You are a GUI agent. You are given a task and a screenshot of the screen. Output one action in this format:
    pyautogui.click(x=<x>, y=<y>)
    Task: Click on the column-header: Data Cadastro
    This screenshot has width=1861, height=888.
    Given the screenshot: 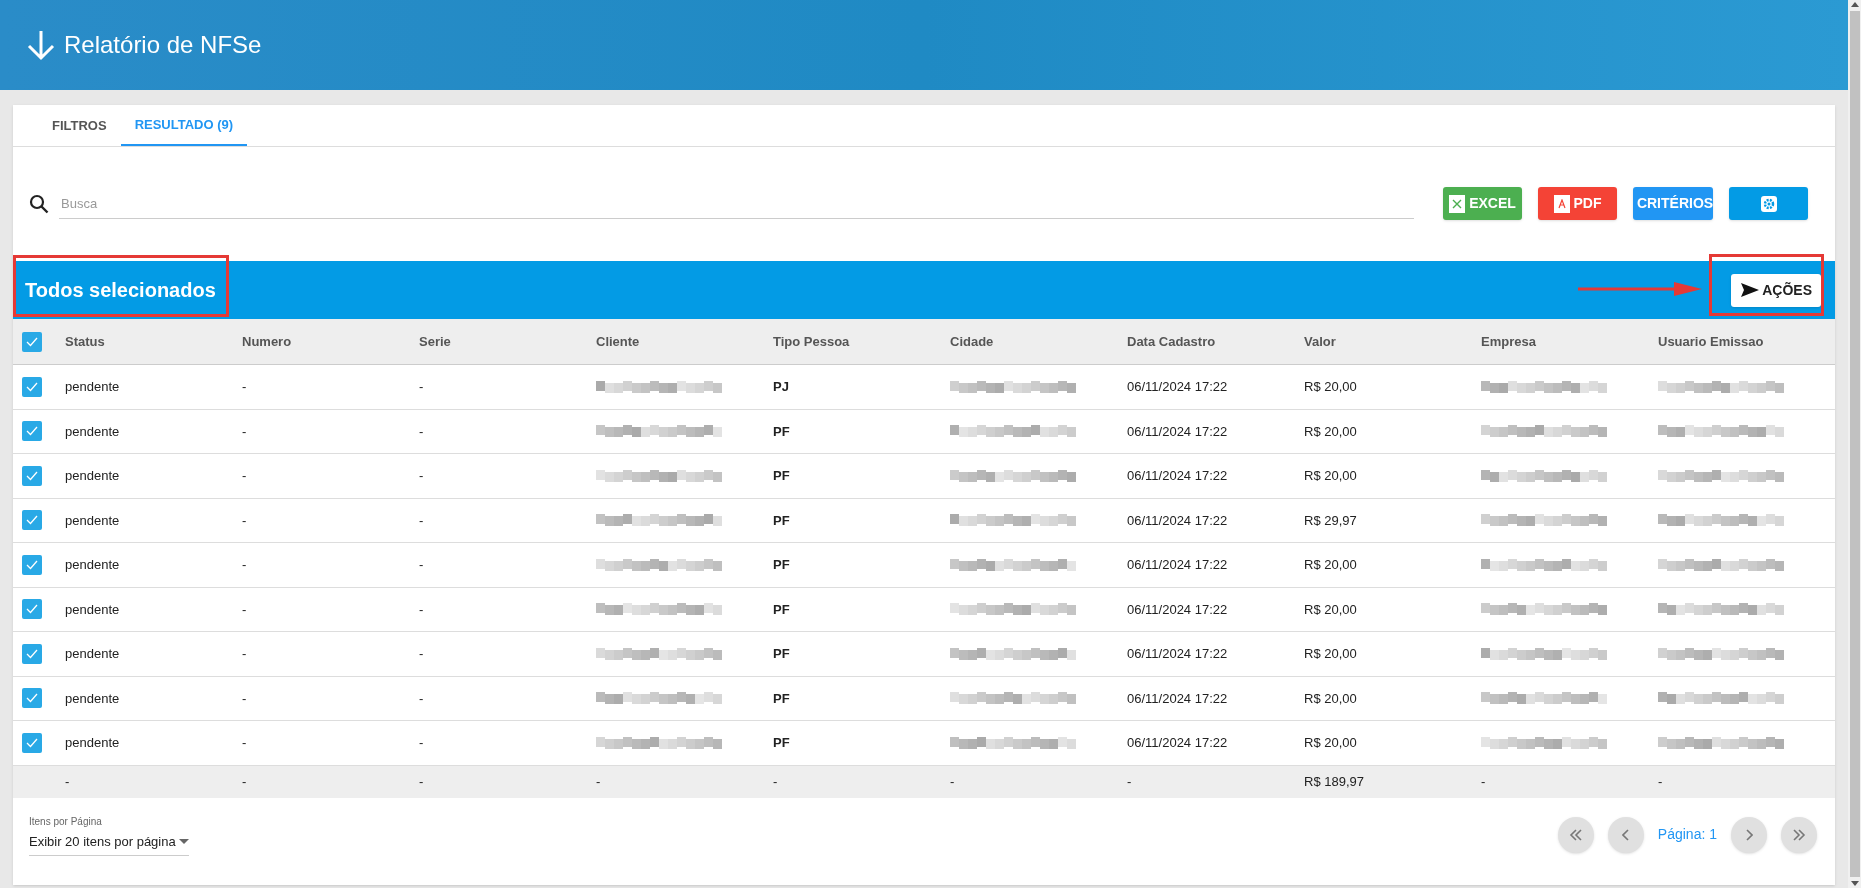 What is the action you would take?
    pyautogui.click(x=1172, y=341)
    